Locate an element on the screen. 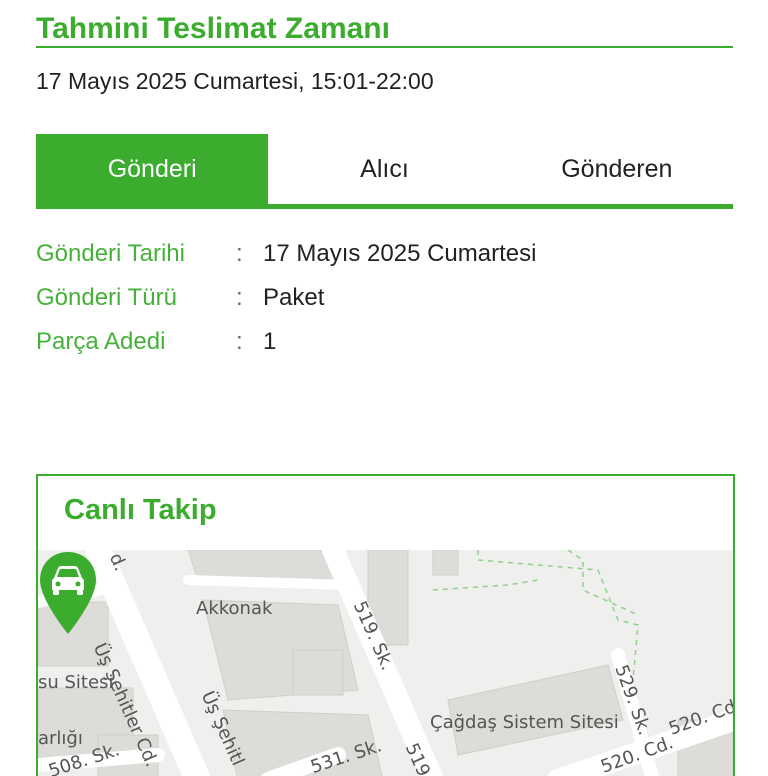 The width and height of the screenshot is (768, 776). tab-sender: Gönderen is located at coordinates (617, 169).